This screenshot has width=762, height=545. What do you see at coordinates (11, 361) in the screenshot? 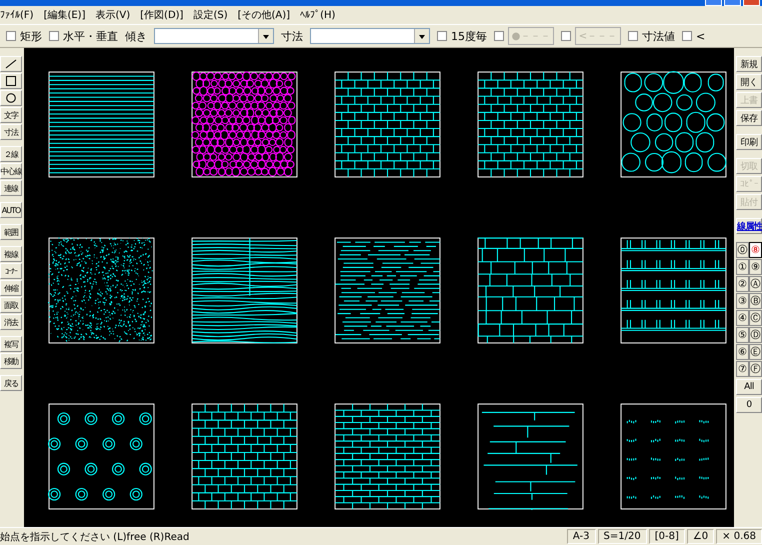
I see `tool-button: 移動` at bounding box center [11, 361].